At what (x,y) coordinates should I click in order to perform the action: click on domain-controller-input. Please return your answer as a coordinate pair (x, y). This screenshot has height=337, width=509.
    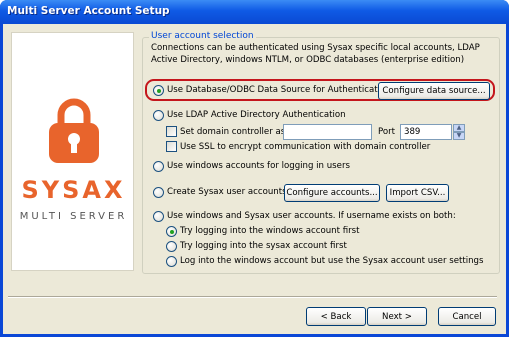
    Looking at the image, I should click on (327, 132).